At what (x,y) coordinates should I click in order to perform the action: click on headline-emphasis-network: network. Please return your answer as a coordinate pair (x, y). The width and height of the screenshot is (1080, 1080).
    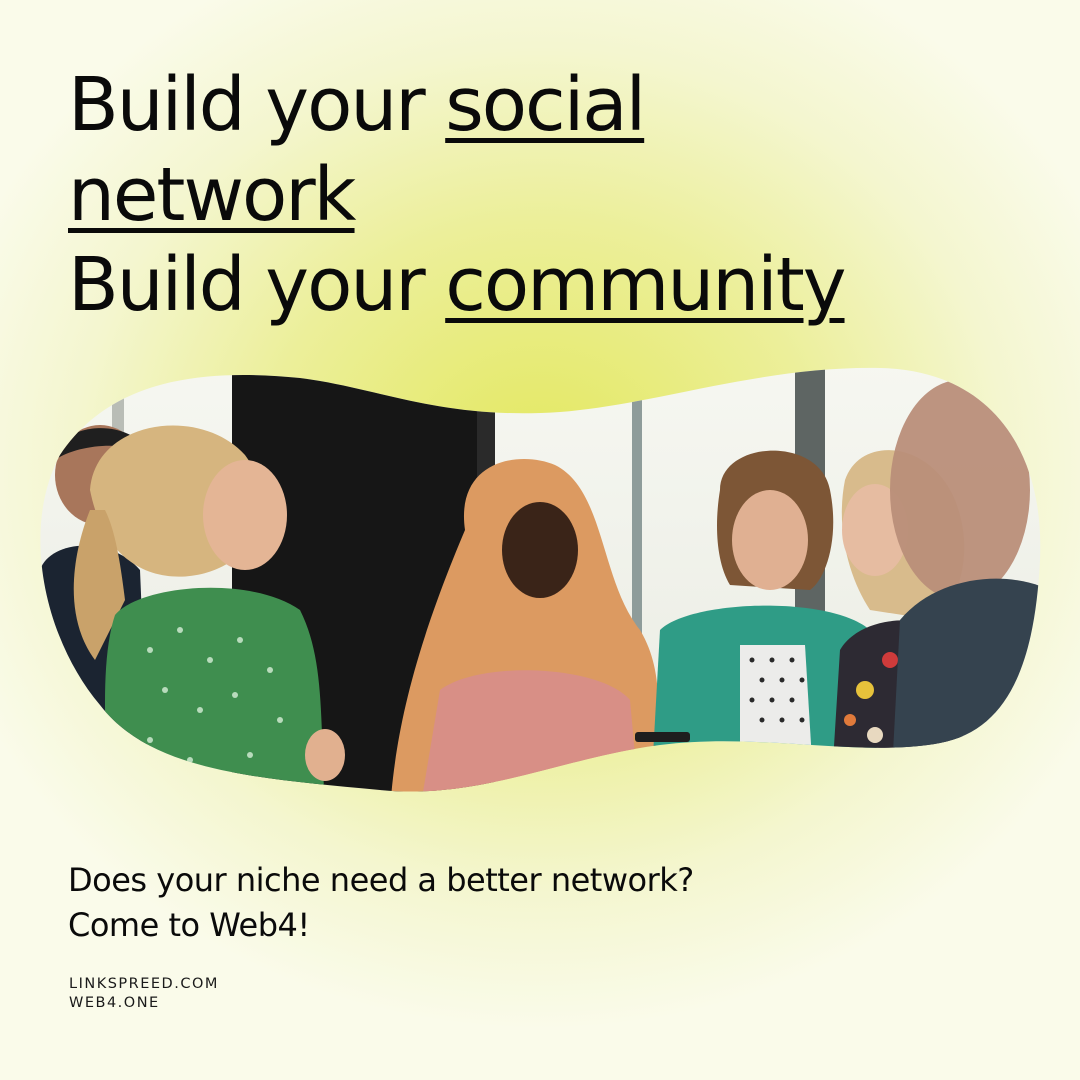
    Looking at the image, I should click on (212, 195).